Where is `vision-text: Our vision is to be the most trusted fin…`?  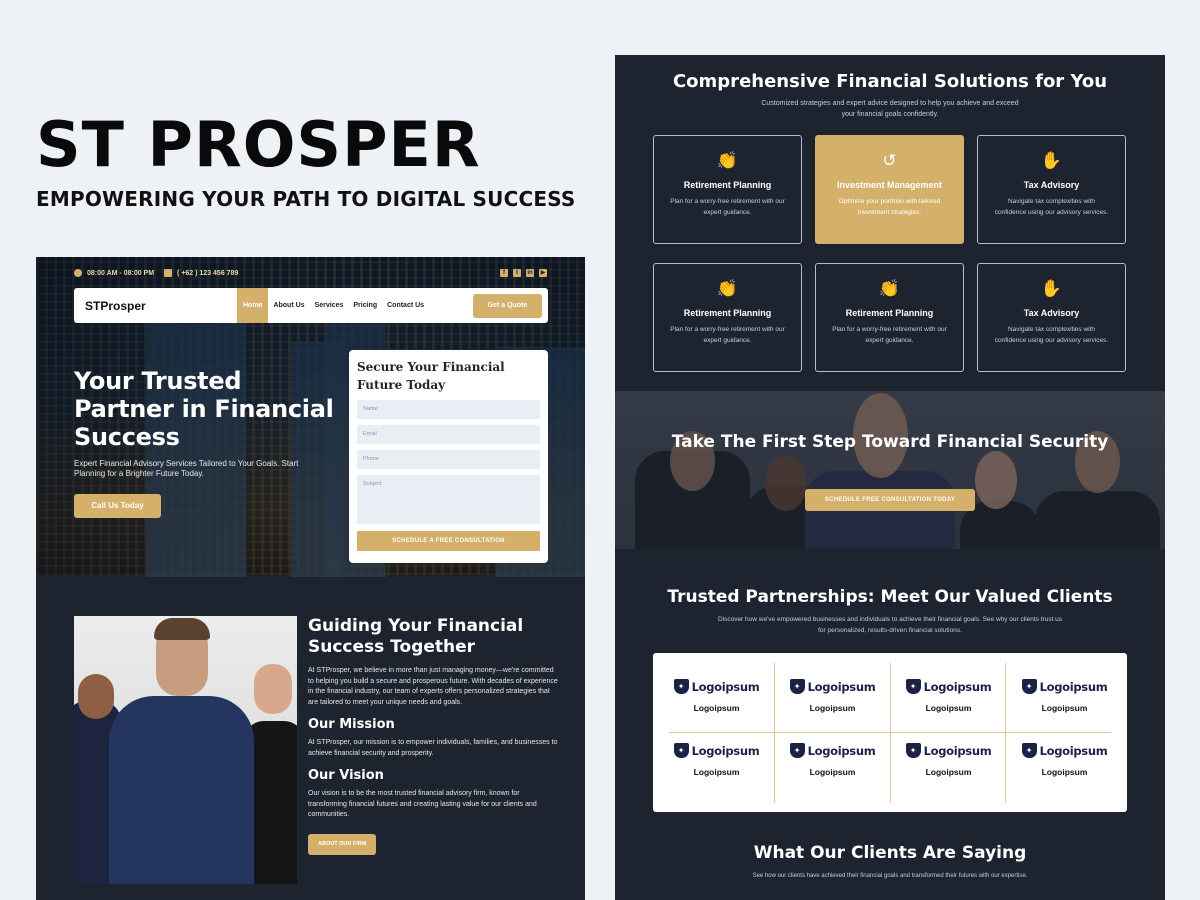
vision-text: Our vision is to be the most trusted fin… is located at coordinates (422, 804).